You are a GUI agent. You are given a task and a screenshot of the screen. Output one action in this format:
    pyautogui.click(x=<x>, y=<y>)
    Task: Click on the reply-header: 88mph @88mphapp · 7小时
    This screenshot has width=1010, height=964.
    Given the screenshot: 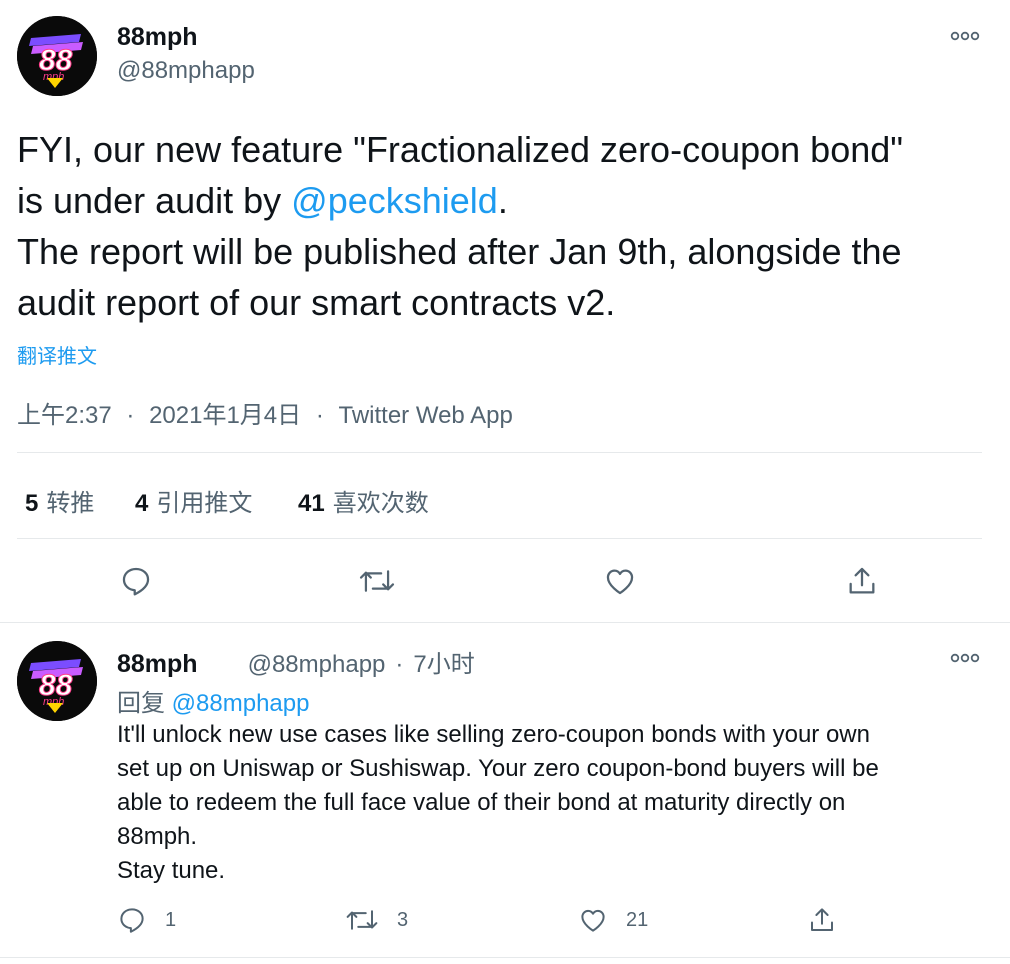 What is the action you would take?
    pyautogui.click(x=296, y=661)
    